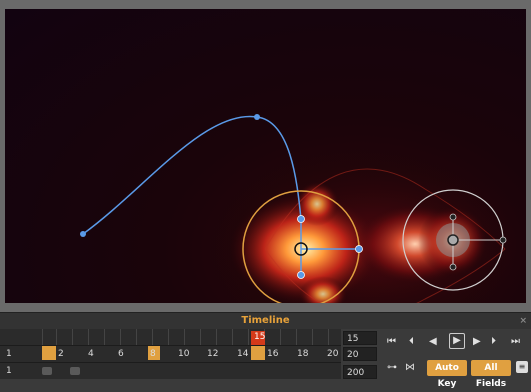 This screenshot has height=392, width=531. What do you see at coordinates (493, 342) in the screenshot?
I see `next-key-icon: ⏵` at bounding box center [493, 342].